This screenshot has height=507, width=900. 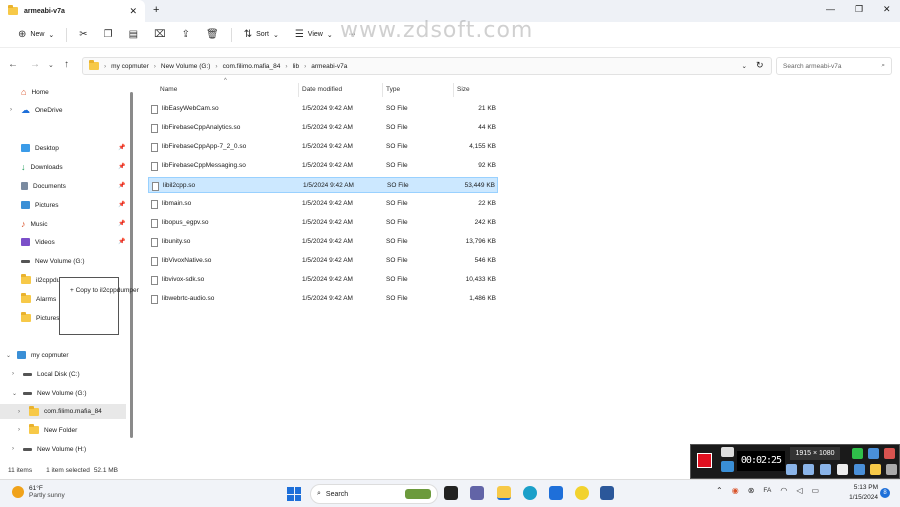 What do you see at coordinates (799, 490) in the screenshot?
I see `volume-icon: ◁` at bounding box center [799, 490].